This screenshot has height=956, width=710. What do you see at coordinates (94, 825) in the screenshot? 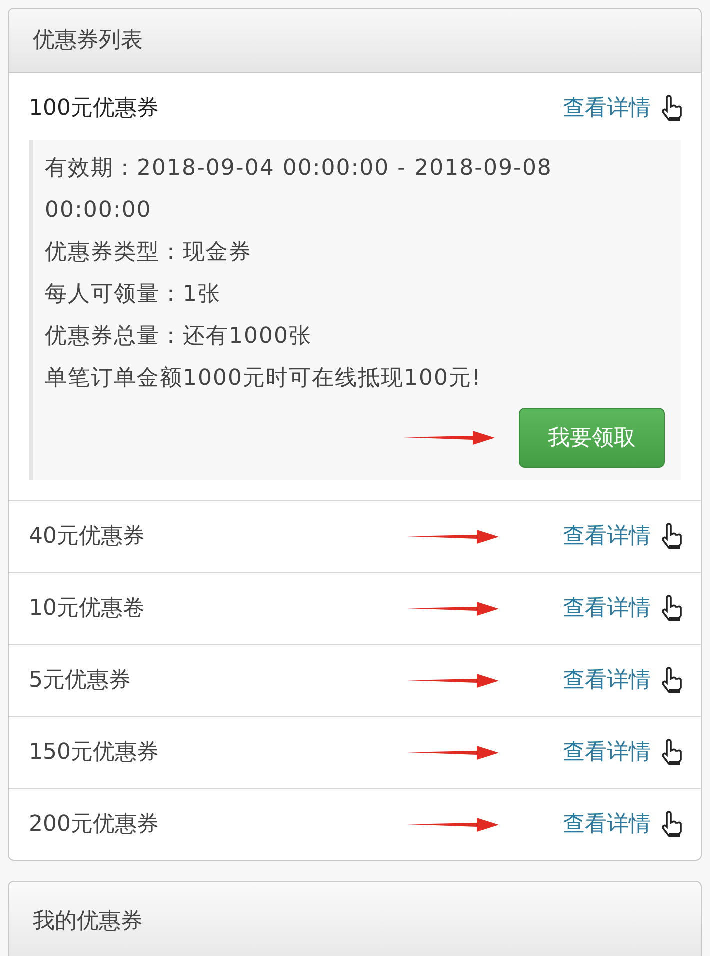
I see `coupon-name: 200元优惠券` at bounding box center [94, 825].